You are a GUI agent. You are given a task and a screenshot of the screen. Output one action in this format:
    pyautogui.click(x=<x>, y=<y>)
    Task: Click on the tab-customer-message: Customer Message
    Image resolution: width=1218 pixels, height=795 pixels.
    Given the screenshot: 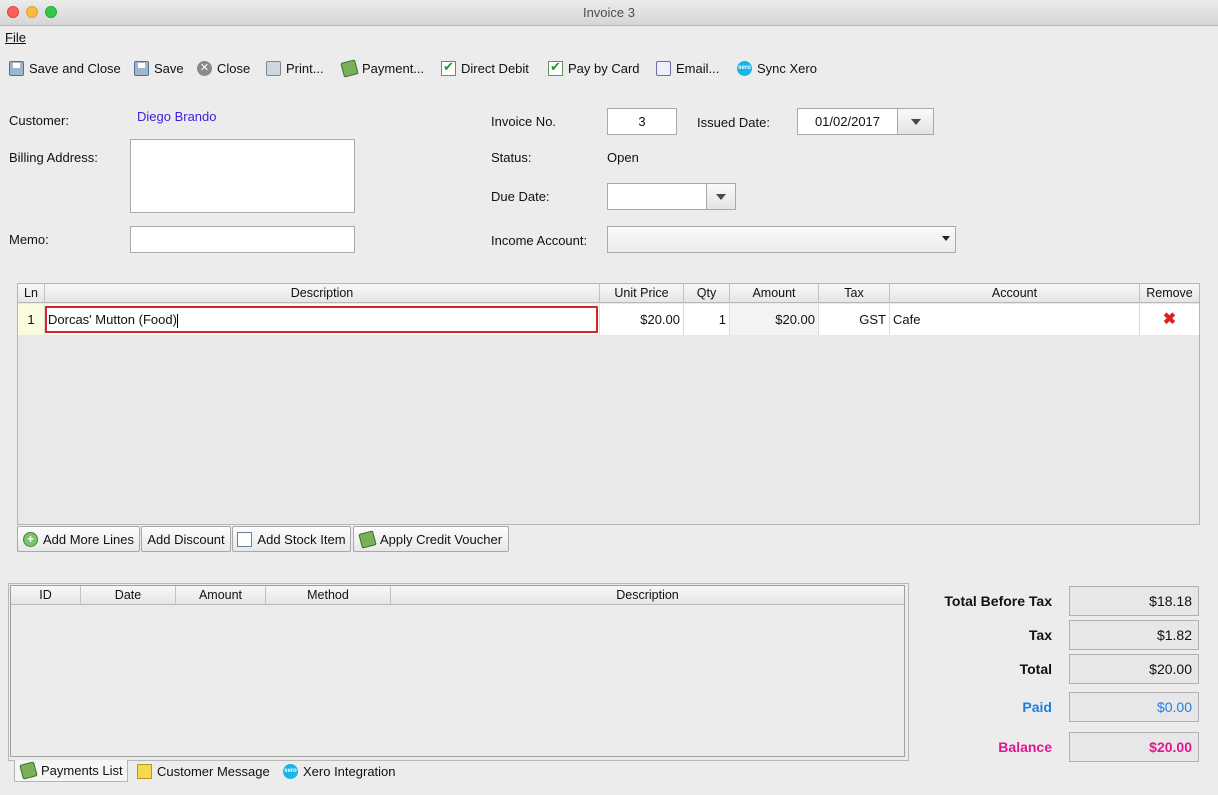 What is the action you would take?
    pyautogui.click(x=202, y=771)
    